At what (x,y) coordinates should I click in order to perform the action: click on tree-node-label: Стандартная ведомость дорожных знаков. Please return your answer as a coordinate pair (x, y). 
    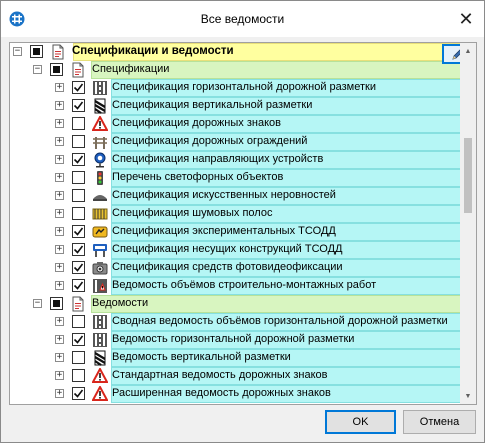
    Looking at the image, I should click on (220, 375).